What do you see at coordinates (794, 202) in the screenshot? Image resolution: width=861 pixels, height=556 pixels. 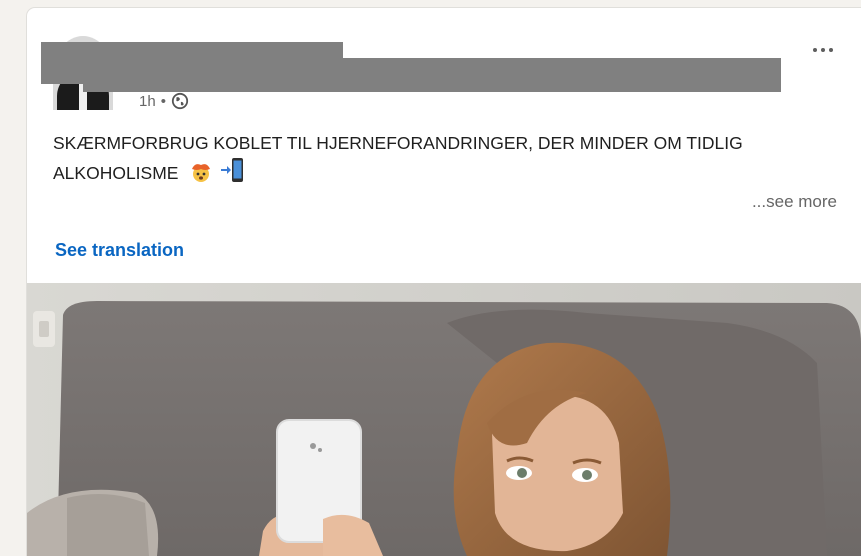 I see `see-more-link: ...see more` at bounding box center [794, 202].